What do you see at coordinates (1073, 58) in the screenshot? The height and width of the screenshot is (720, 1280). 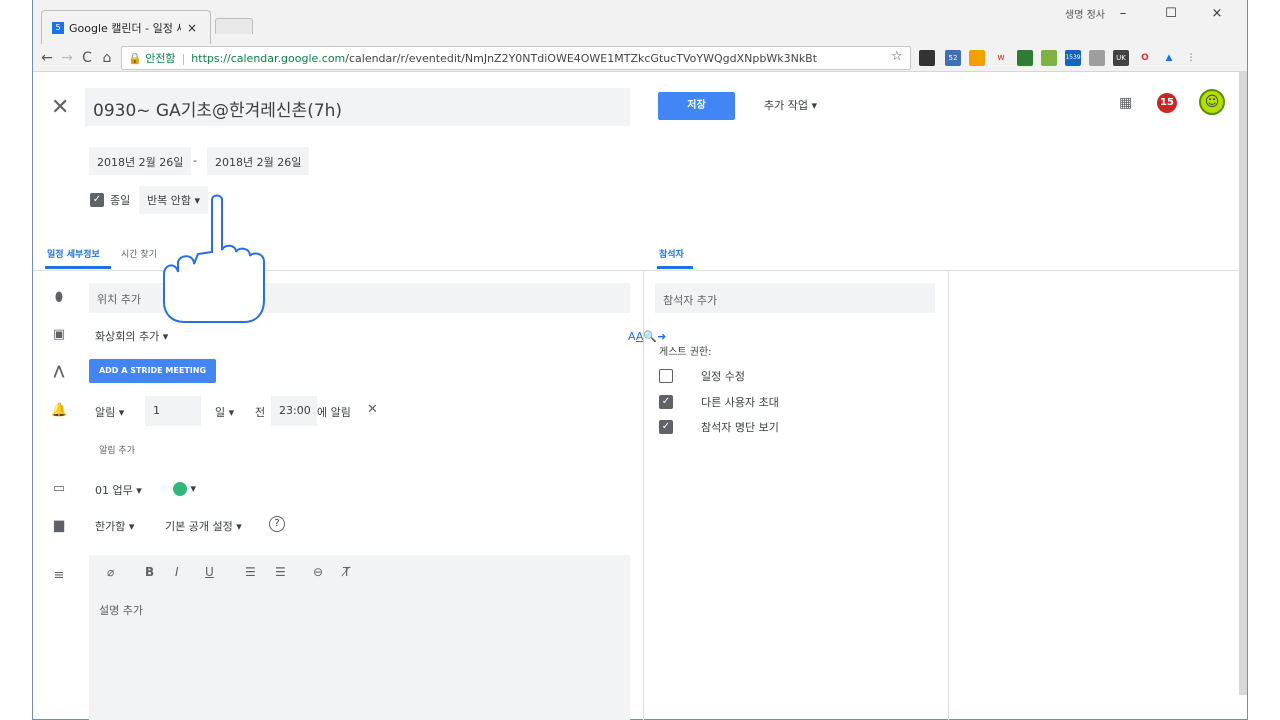 I see `extension-icon-7: 1539` at bounding box center [1073, 58].